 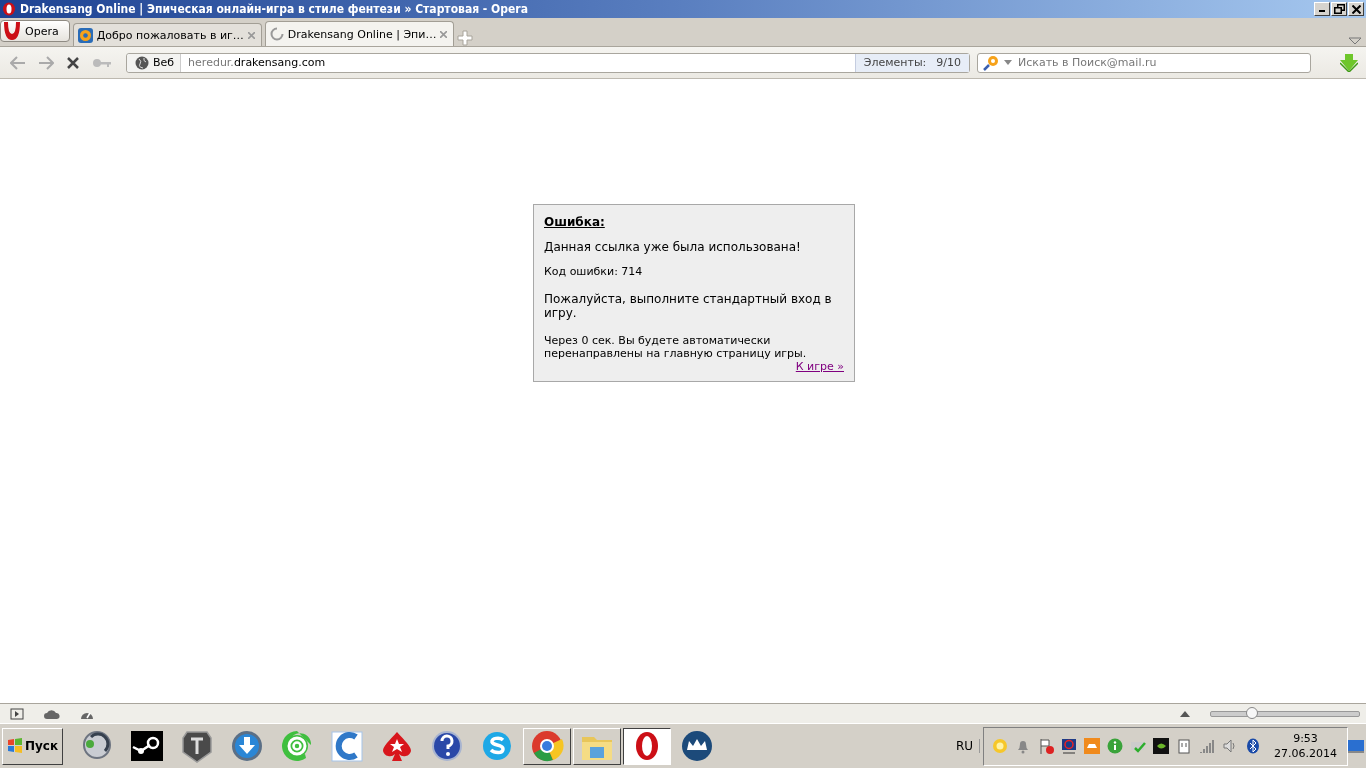 What do you see at coordinates (1184, 746) in the screenshot?
I see `power-plug-icon` at bounding box center [1184, 746].